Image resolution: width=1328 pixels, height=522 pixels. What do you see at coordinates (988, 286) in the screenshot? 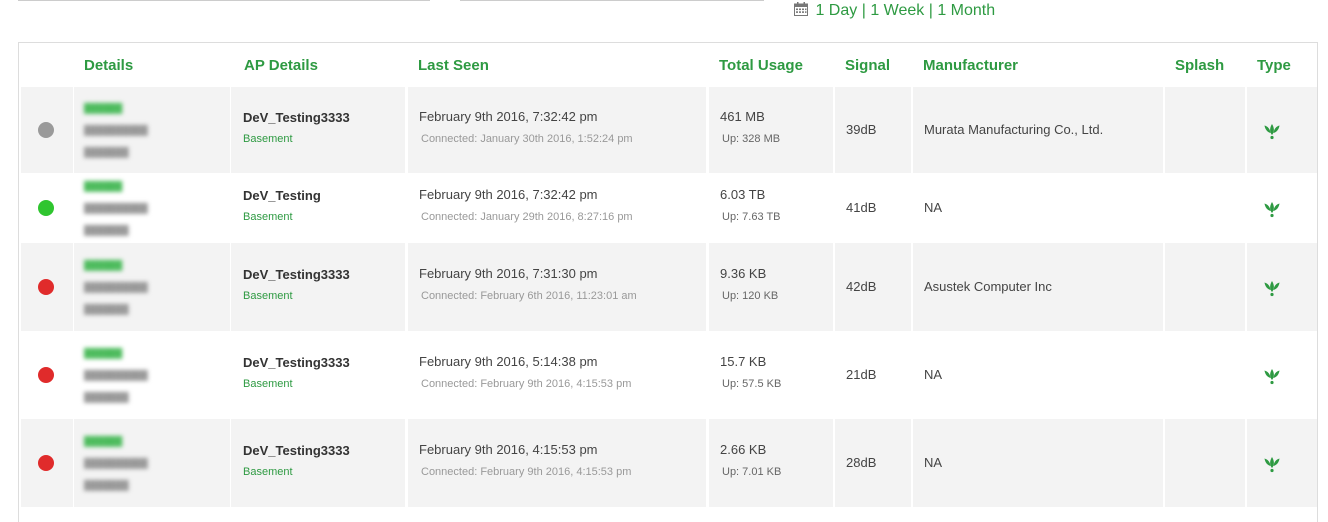
I see `manufacturer-value: Asustek Computer Inc` at bounding box center [988, 286].